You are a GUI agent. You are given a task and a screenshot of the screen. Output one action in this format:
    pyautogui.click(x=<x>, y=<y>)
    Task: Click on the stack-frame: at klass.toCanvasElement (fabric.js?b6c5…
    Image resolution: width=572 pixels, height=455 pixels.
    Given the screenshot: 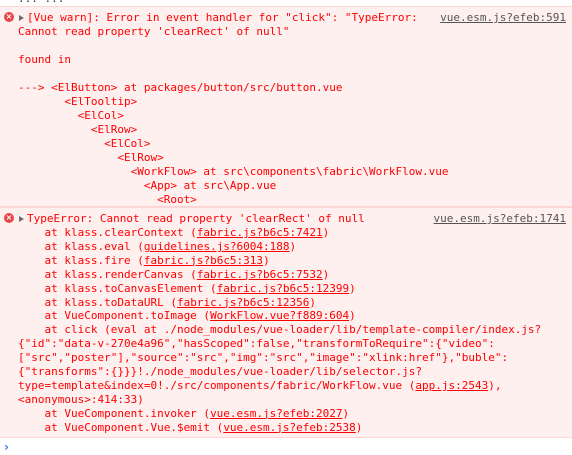 What is the action you would take?
    pyautogui.click(x=187, y=288)
    